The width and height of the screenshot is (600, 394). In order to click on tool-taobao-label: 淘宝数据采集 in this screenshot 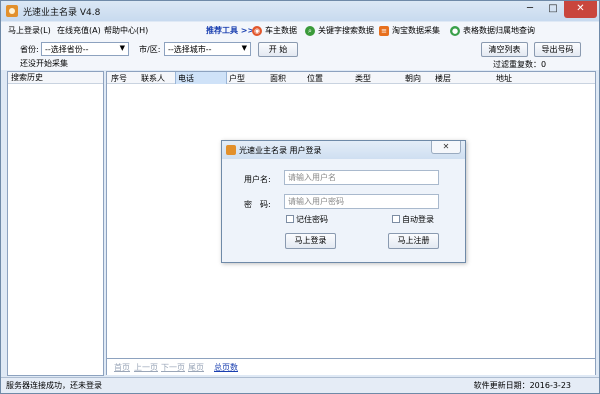, I will do `click(416, 30)`.